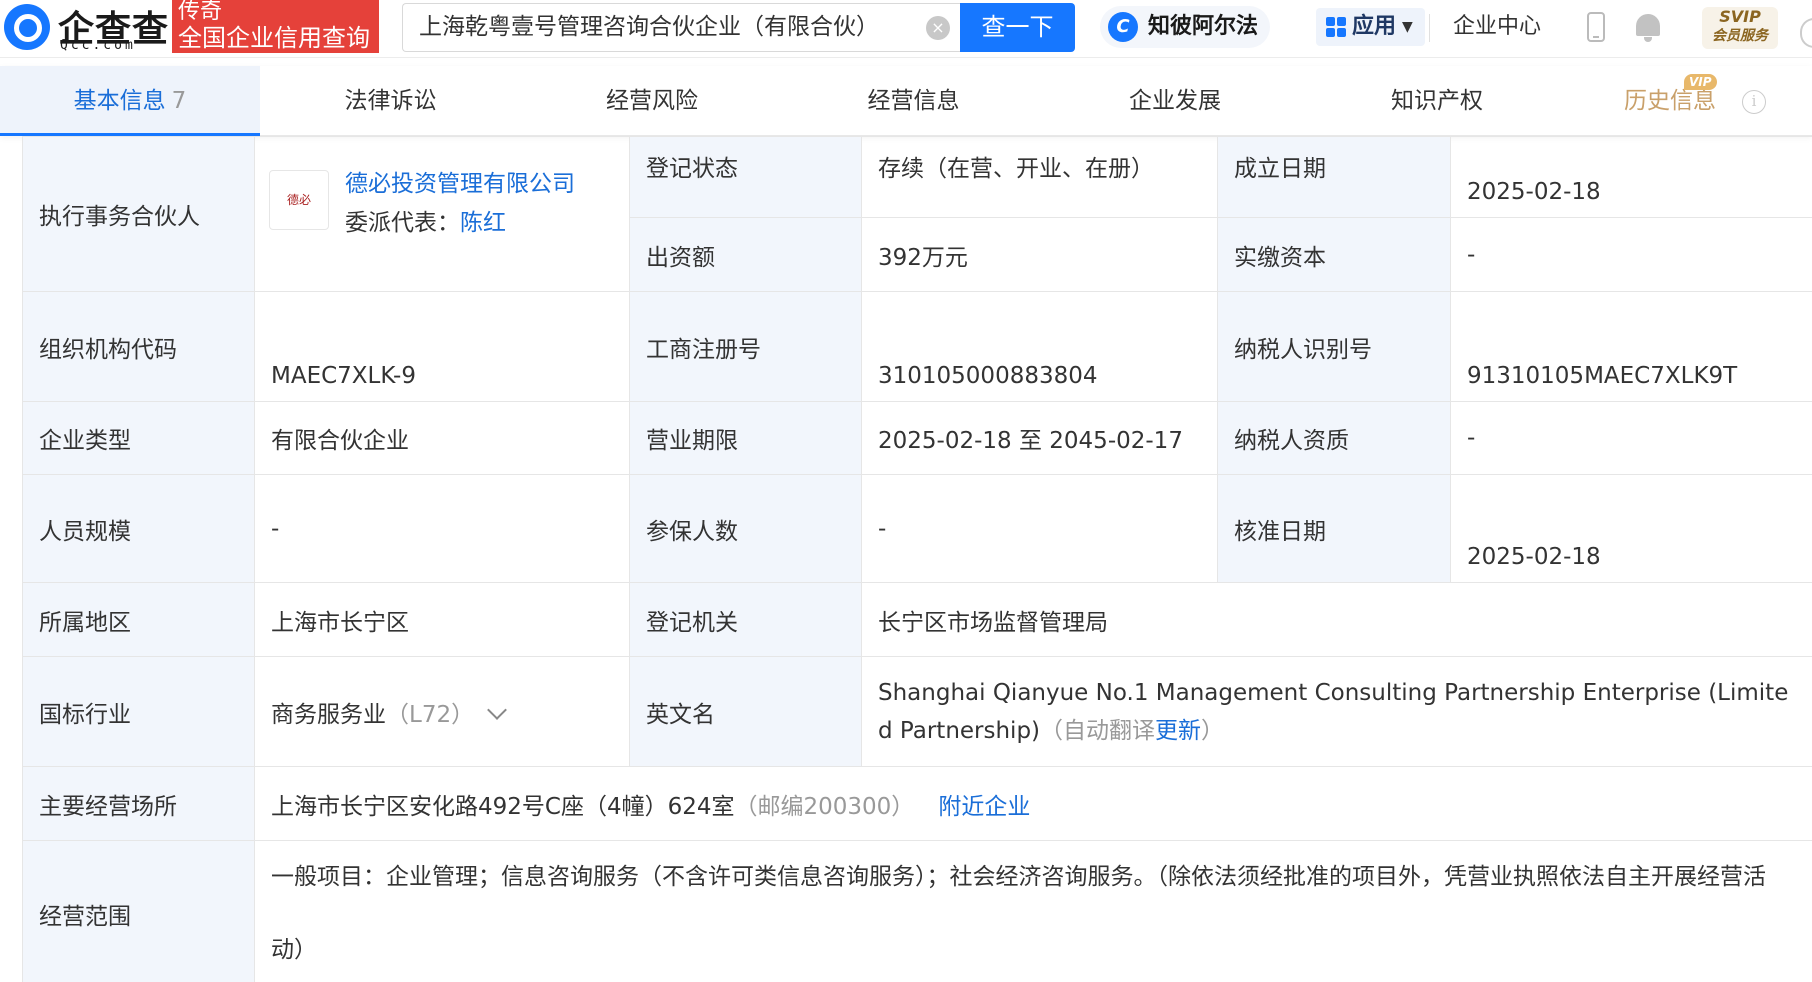 This screenshot has width=1812, height=982. Describe the element at coordinates (503, 806) in the screenshot. I see `address-value: 上海市长宁区安化路492号C座（4幢）624室` at that location.